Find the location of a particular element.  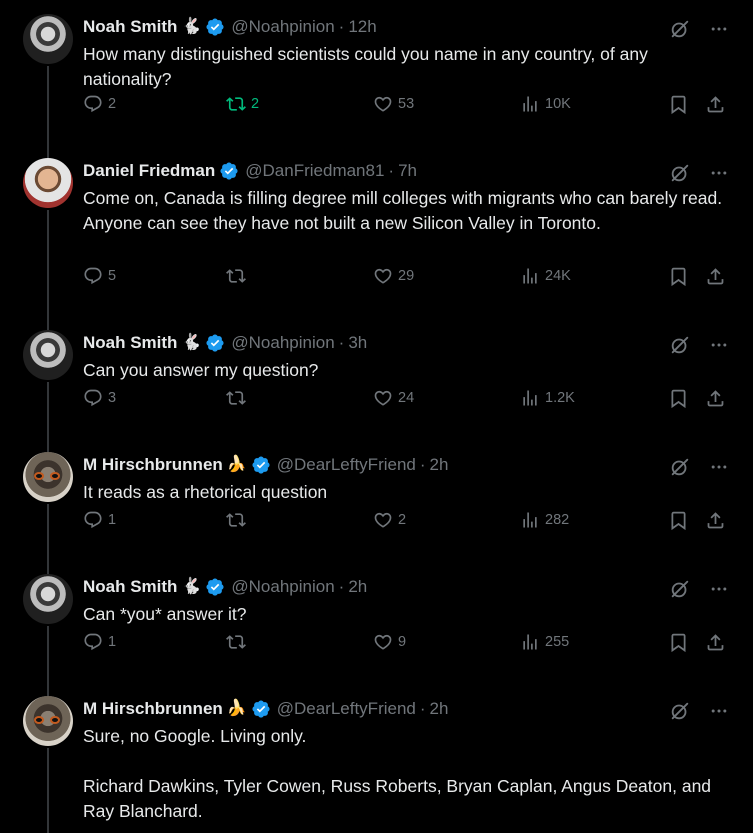

views-button: 24K is located at coordinates (545, 276).